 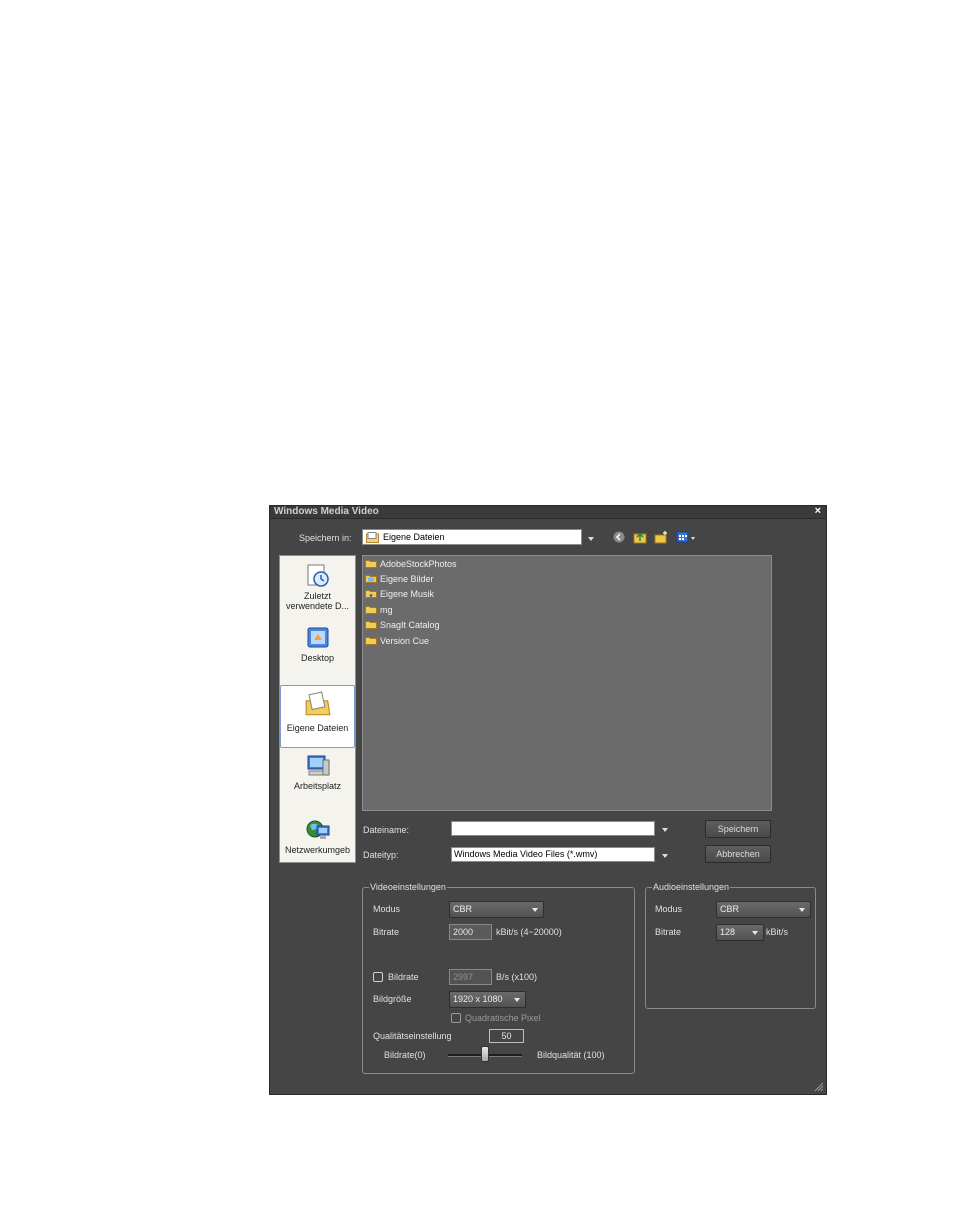 What do you see at coordinates (317, 786) in the screenshot?
I see `place-computer-label: Arbeitsplatz` at bounding box center [317, 786].